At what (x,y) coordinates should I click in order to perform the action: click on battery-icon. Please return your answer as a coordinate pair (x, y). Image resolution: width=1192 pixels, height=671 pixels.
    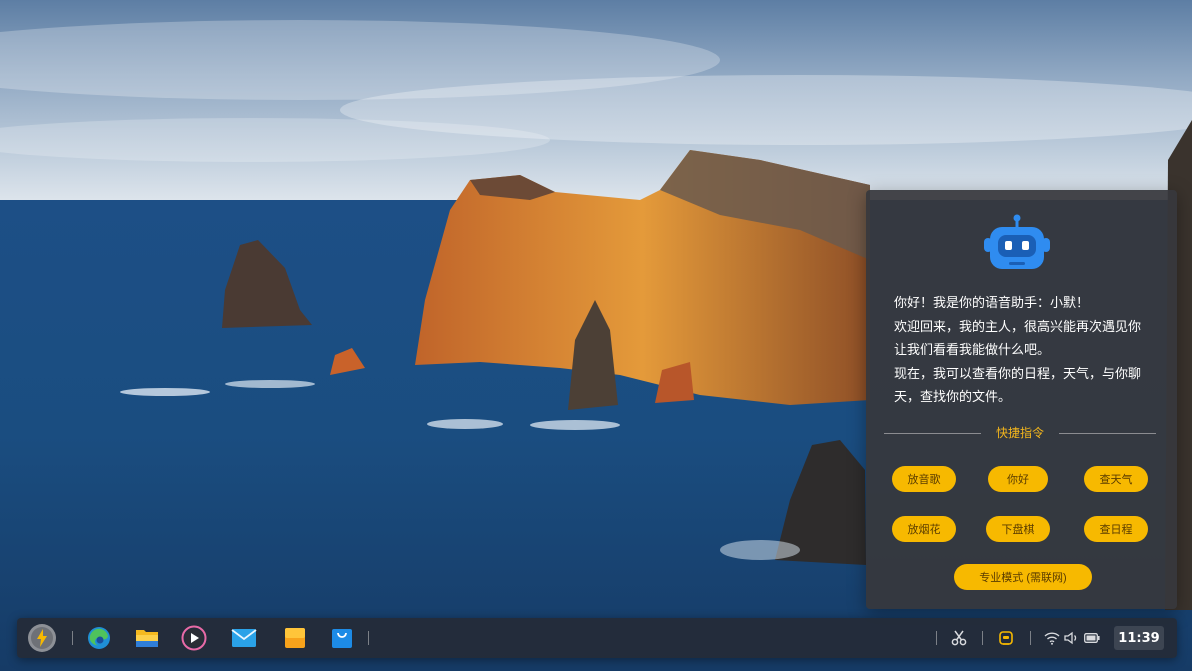
    Looking at the image, I should click on (1092, 638).